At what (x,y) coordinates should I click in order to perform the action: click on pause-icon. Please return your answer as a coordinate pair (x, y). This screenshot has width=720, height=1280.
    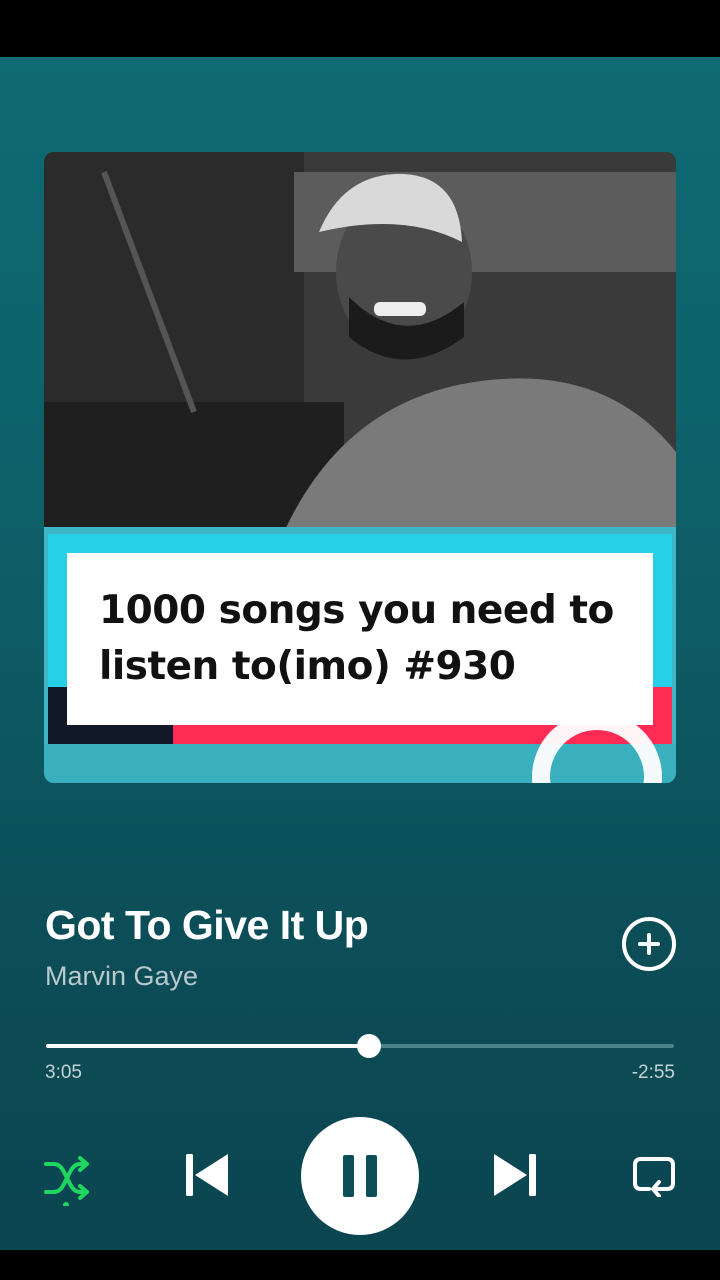
    Looking at the image, I should click on (360, 1176).